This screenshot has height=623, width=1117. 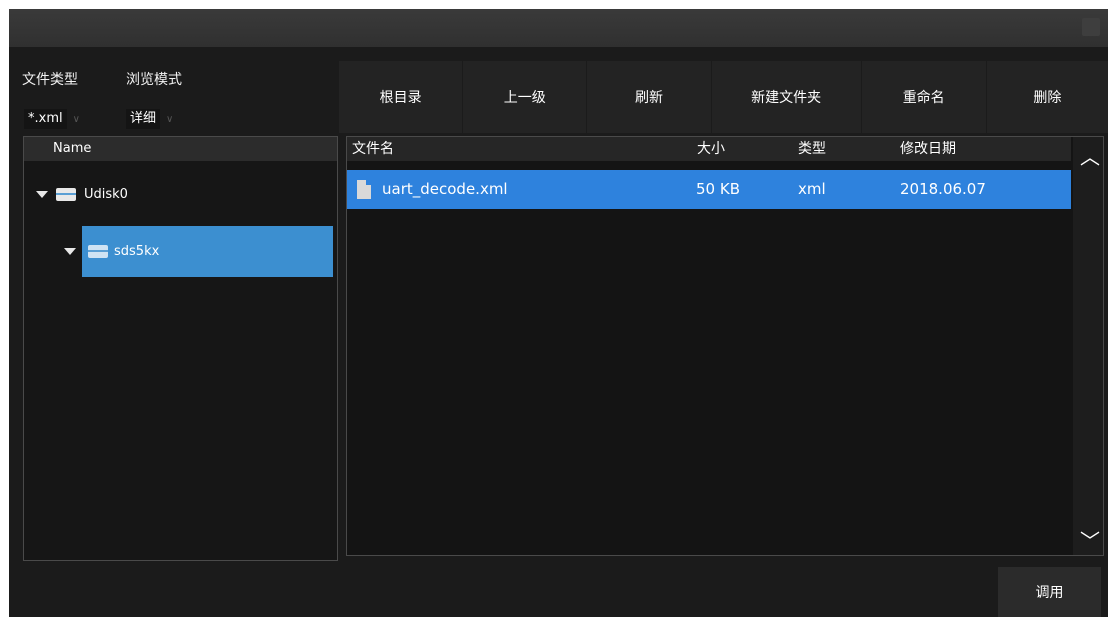 I want to click on file-size: 50 KB, so click(x=718, y=189).